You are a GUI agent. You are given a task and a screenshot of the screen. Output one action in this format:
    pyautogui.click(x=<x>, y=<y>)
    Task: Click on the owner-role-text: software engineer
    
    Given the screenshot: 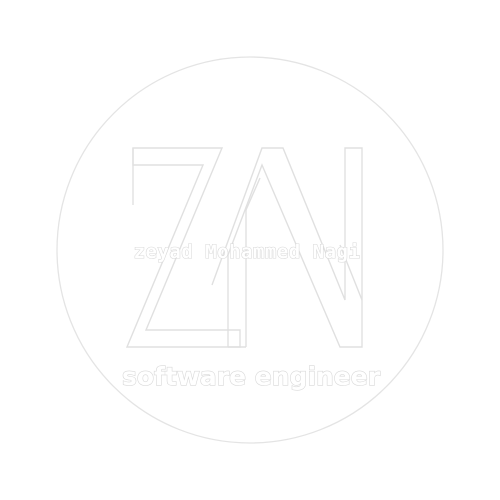 What is the action you would take?
    pyautogui.click(x=251, y=376)
    